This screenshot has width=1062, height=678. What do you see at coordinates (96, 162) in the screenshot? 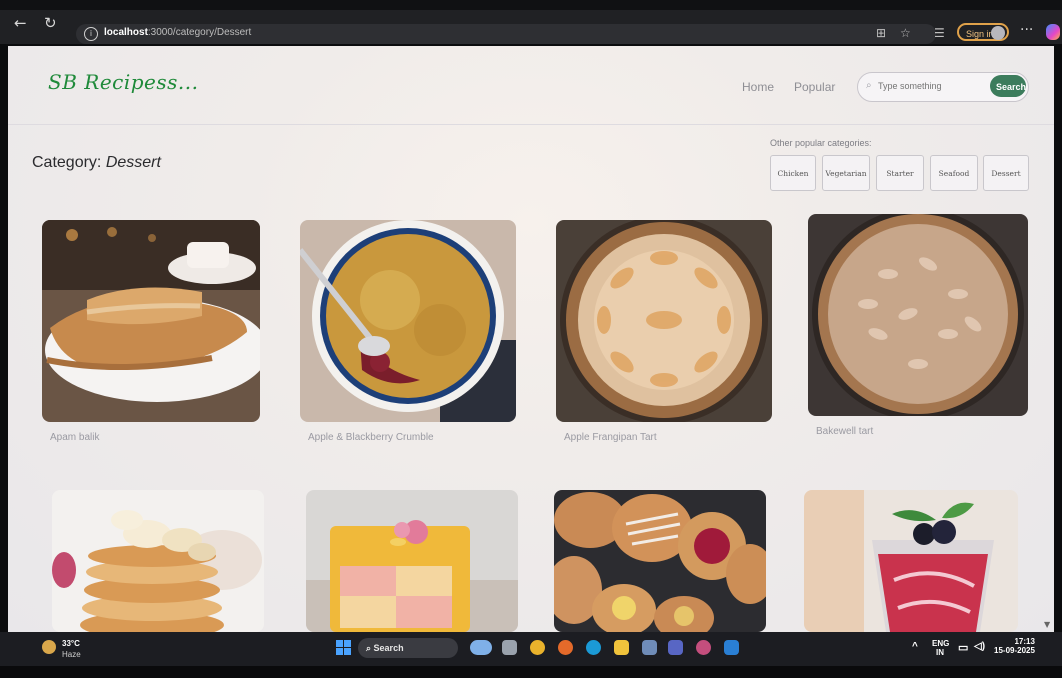
I see `page-title: Category: Dessert` at bounding box center [96, 162].